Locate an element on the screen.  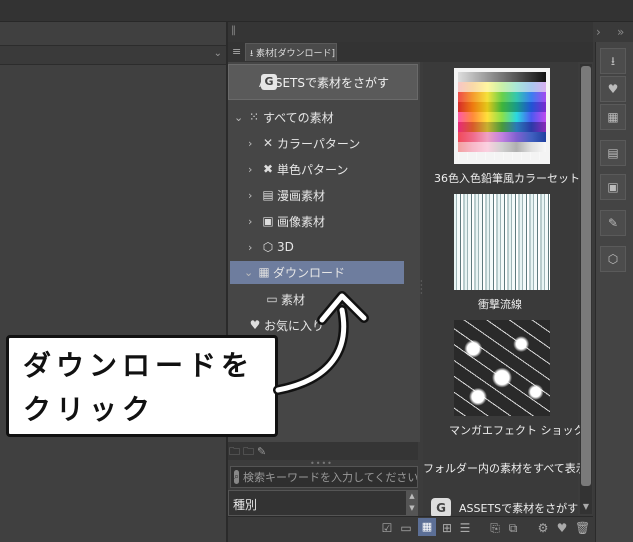
assets-search-link: G ASSETSで素材をさがす is located at coordinates (504, 508).